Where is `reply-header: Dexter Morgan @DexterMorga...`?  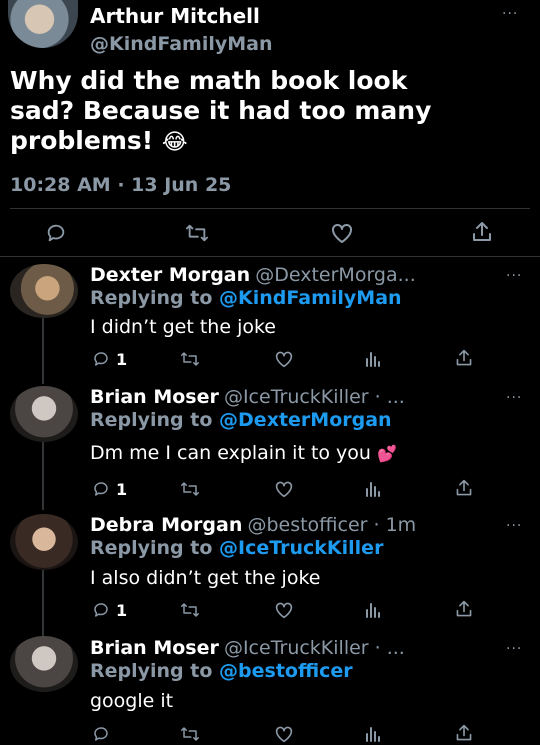 reply-header: Dexter Morgan @DexterMorga... is located at coordinates (253, 275).